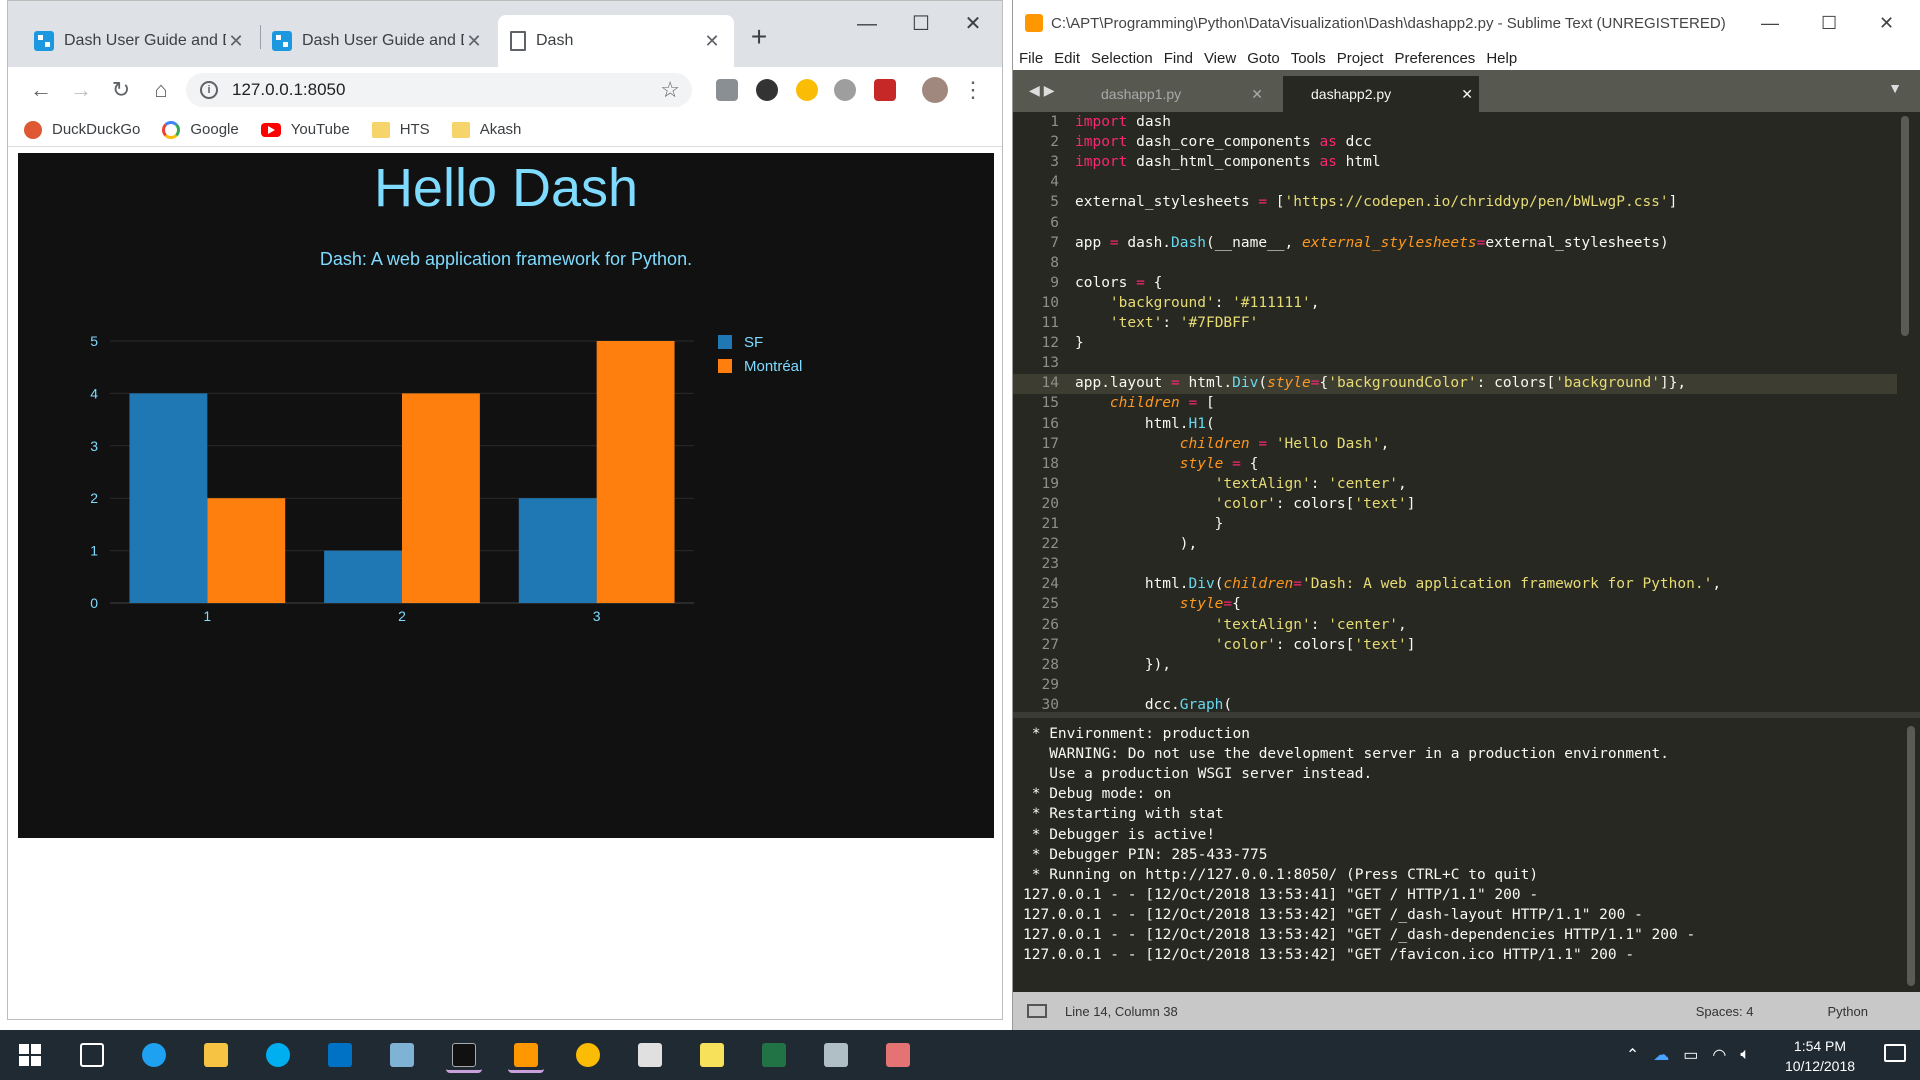 This screenshot has width=1920, height=1080. I want to click on bookmark-star-icon: ☆, so click(670, 90).